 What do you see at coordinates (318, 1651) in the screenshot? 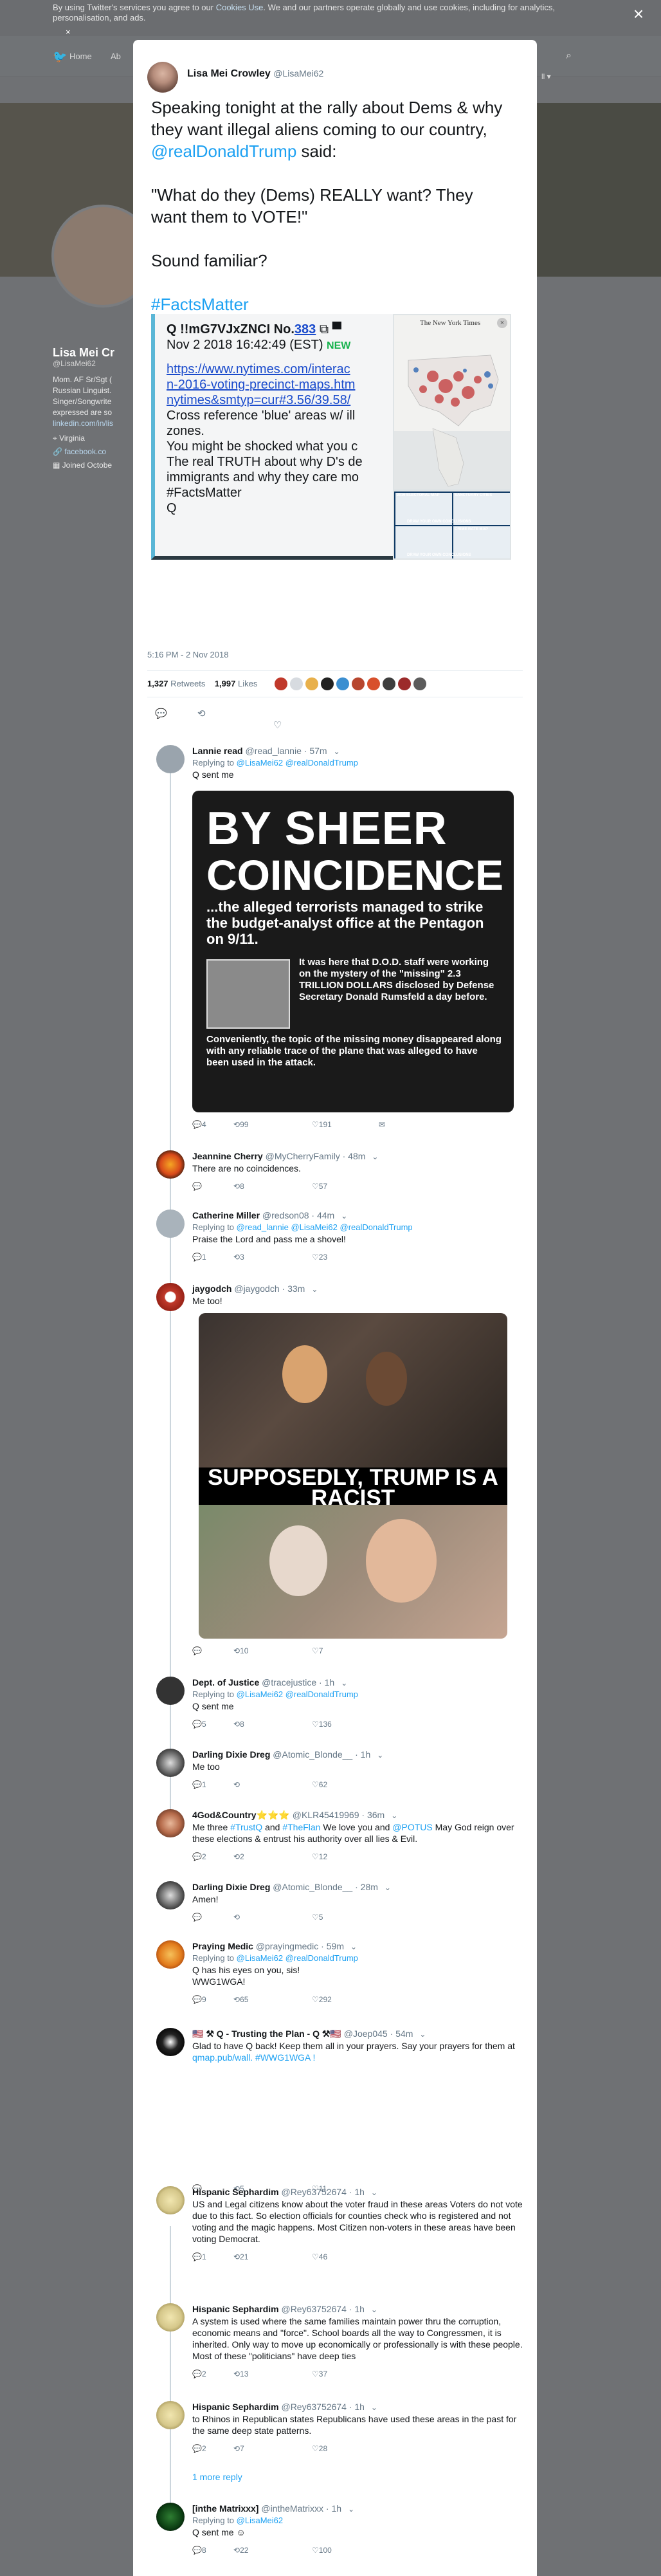
I see `like-icon: ♡ 7` at bounding box center [318, 1651].